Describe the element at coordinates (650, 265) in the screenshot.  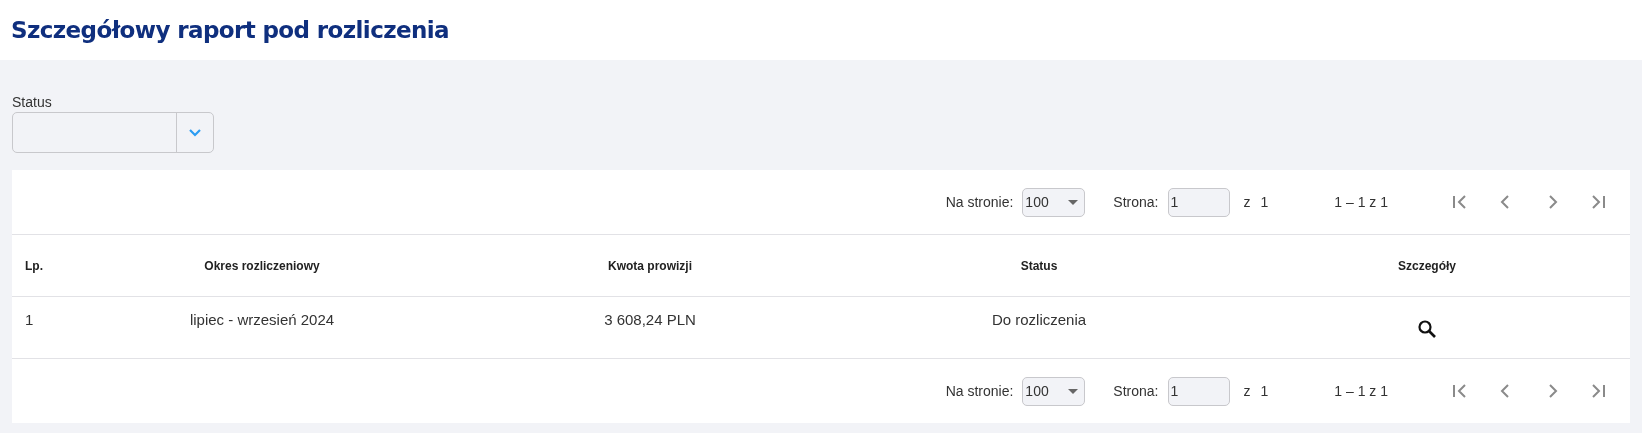
I see `column-header: Kwota prowizji` at that location.